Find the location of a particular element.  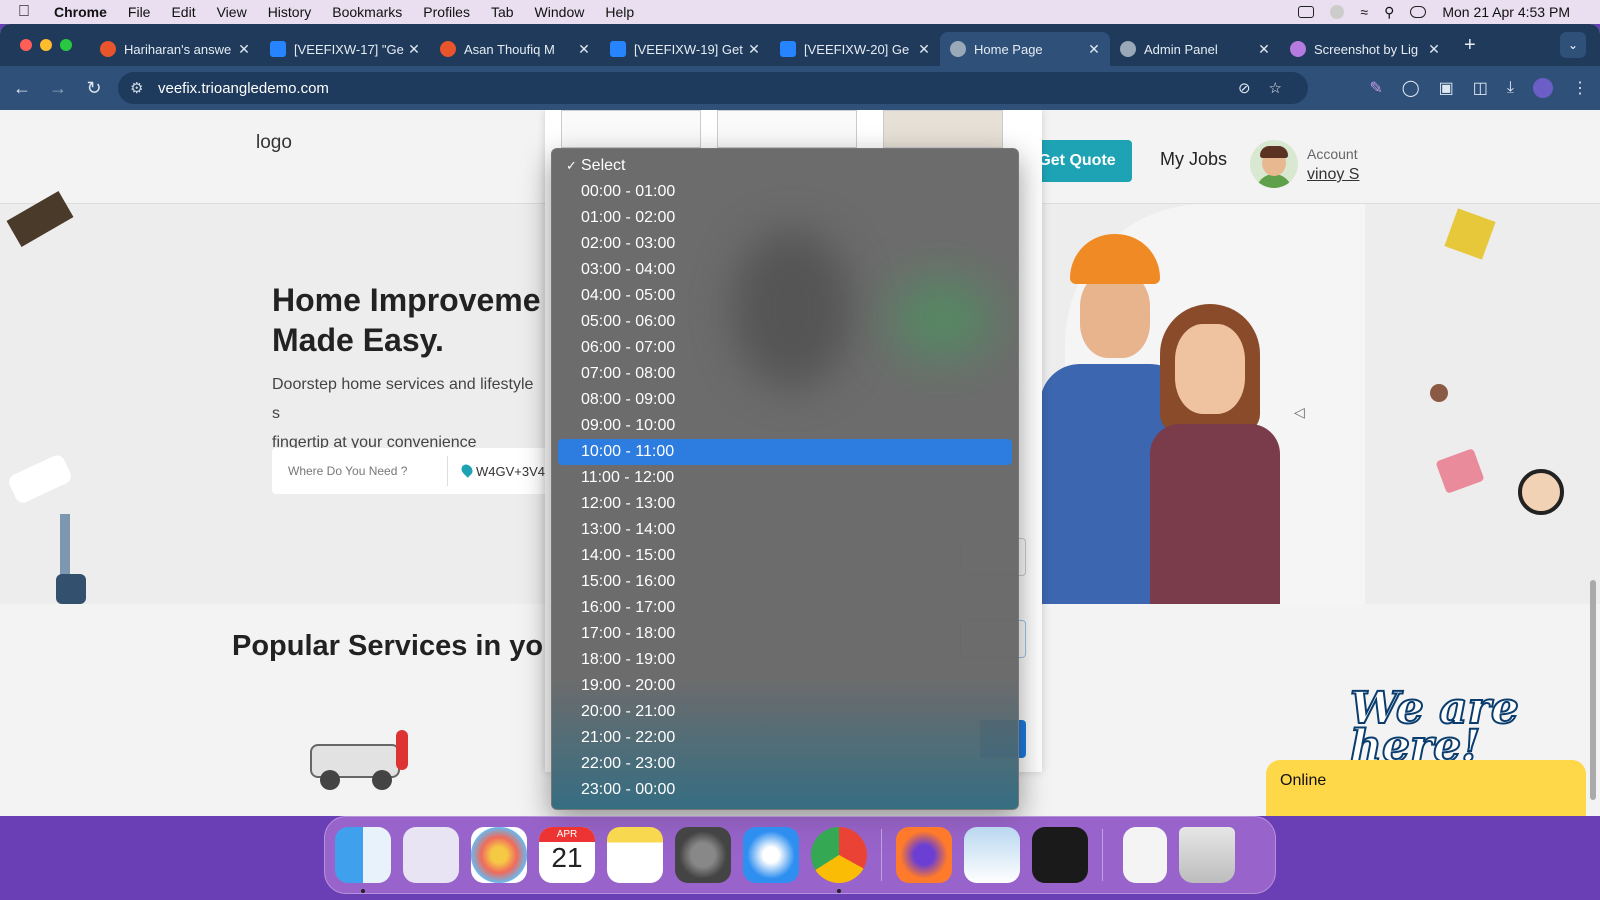

dropdown-option: 12:00 - 13:00 is located at coordinates (785, 504).